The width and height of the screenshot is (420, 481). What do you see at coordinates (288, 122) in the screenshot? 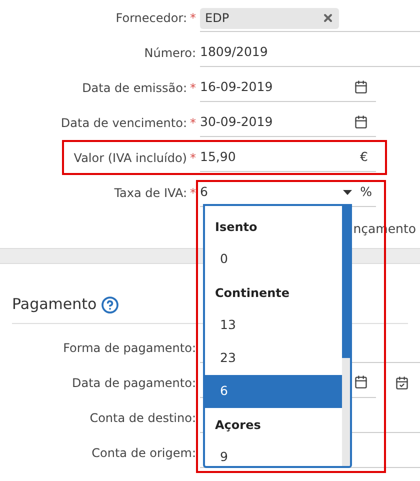
I see `date-field: 30-09-2019` at bounding box center [288, 122].